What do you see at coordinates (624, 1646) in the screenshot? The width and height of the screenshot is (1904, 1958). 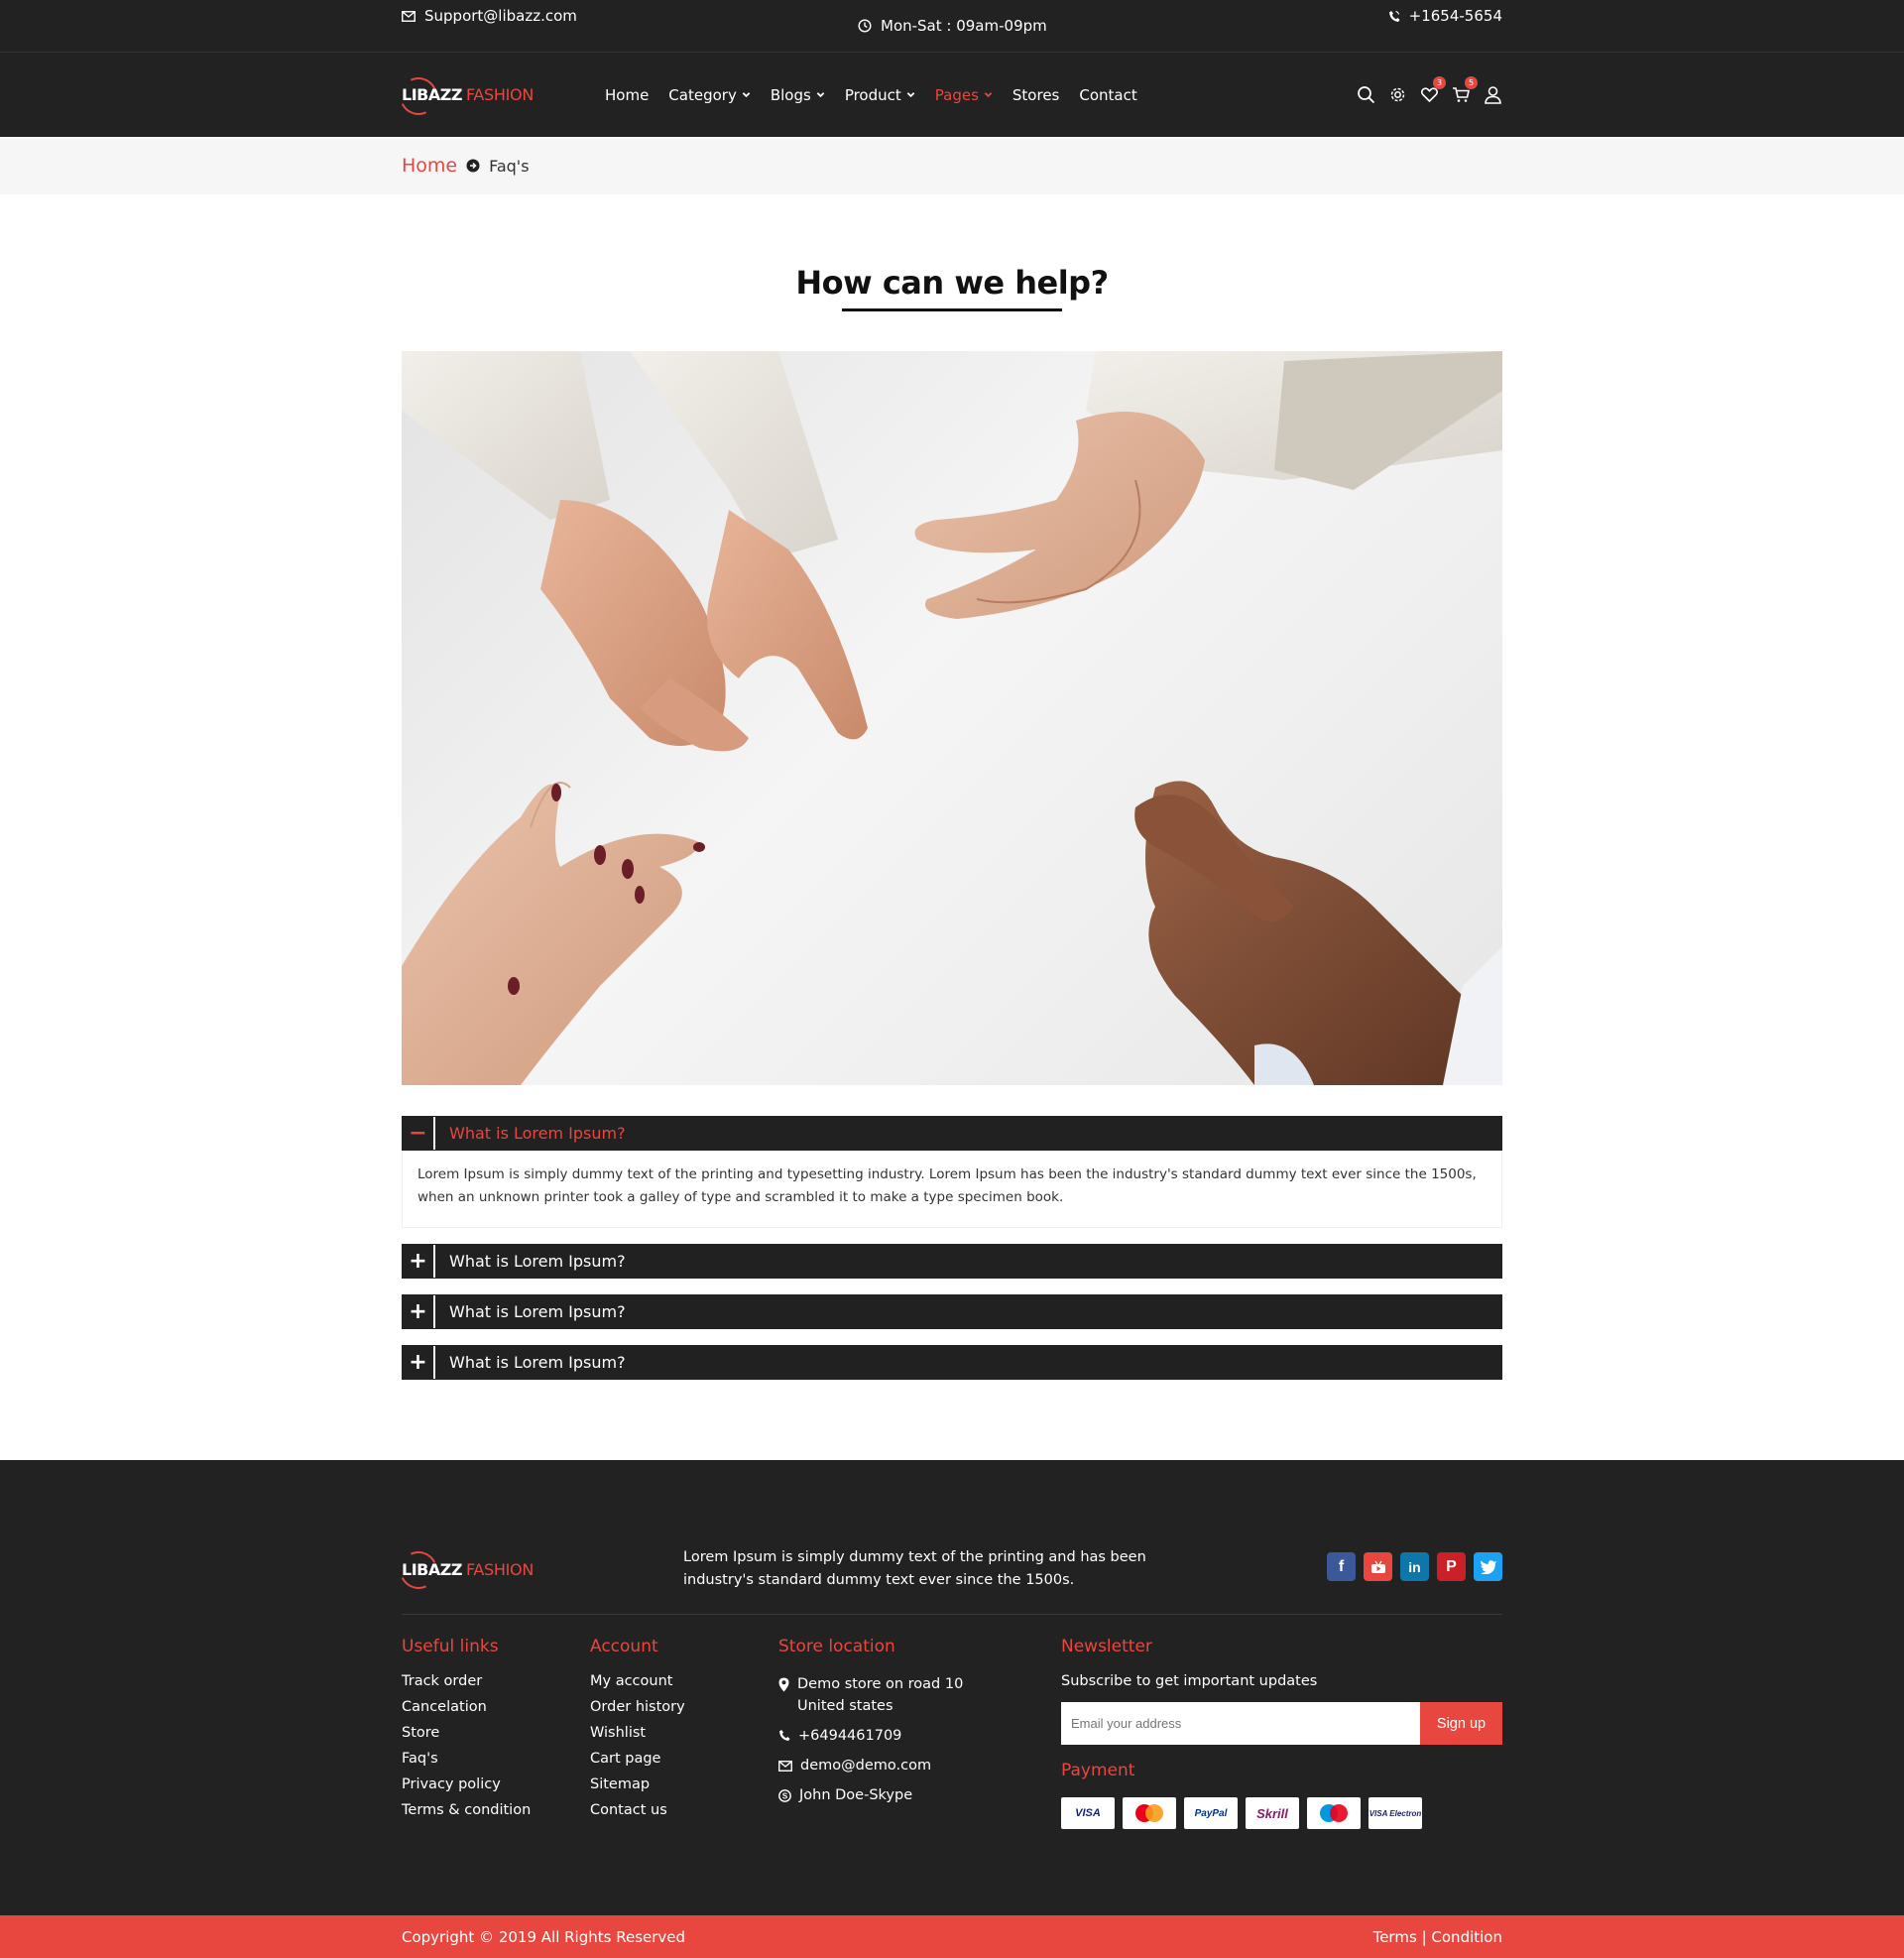 I see `account-heading: Account` at bounding box center [624, 1646].